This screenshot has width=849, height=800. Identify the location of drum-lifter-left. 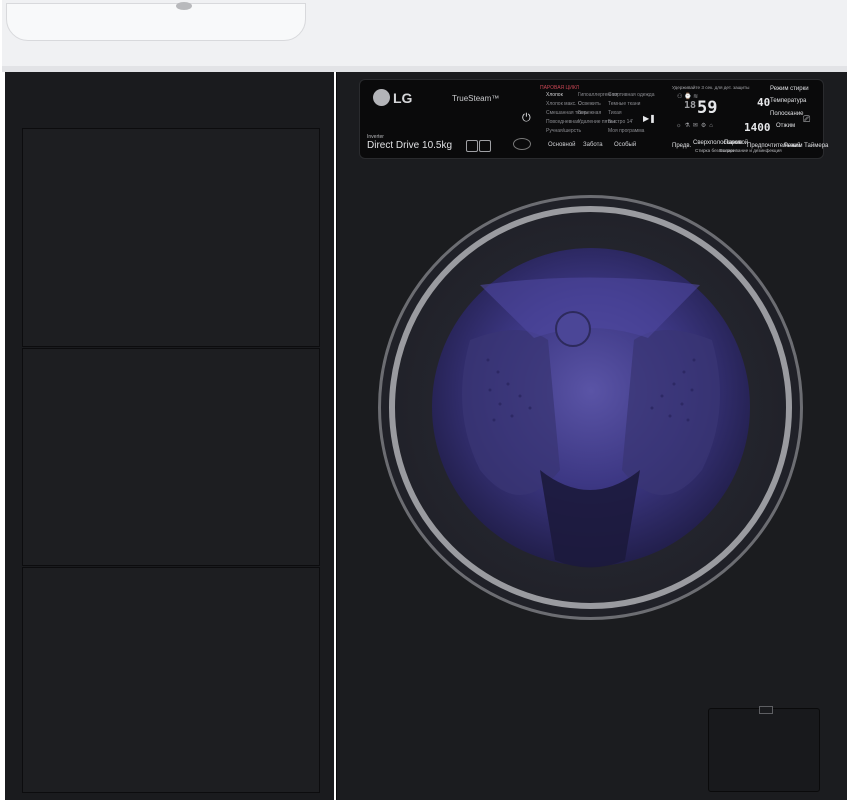
(511, 412).